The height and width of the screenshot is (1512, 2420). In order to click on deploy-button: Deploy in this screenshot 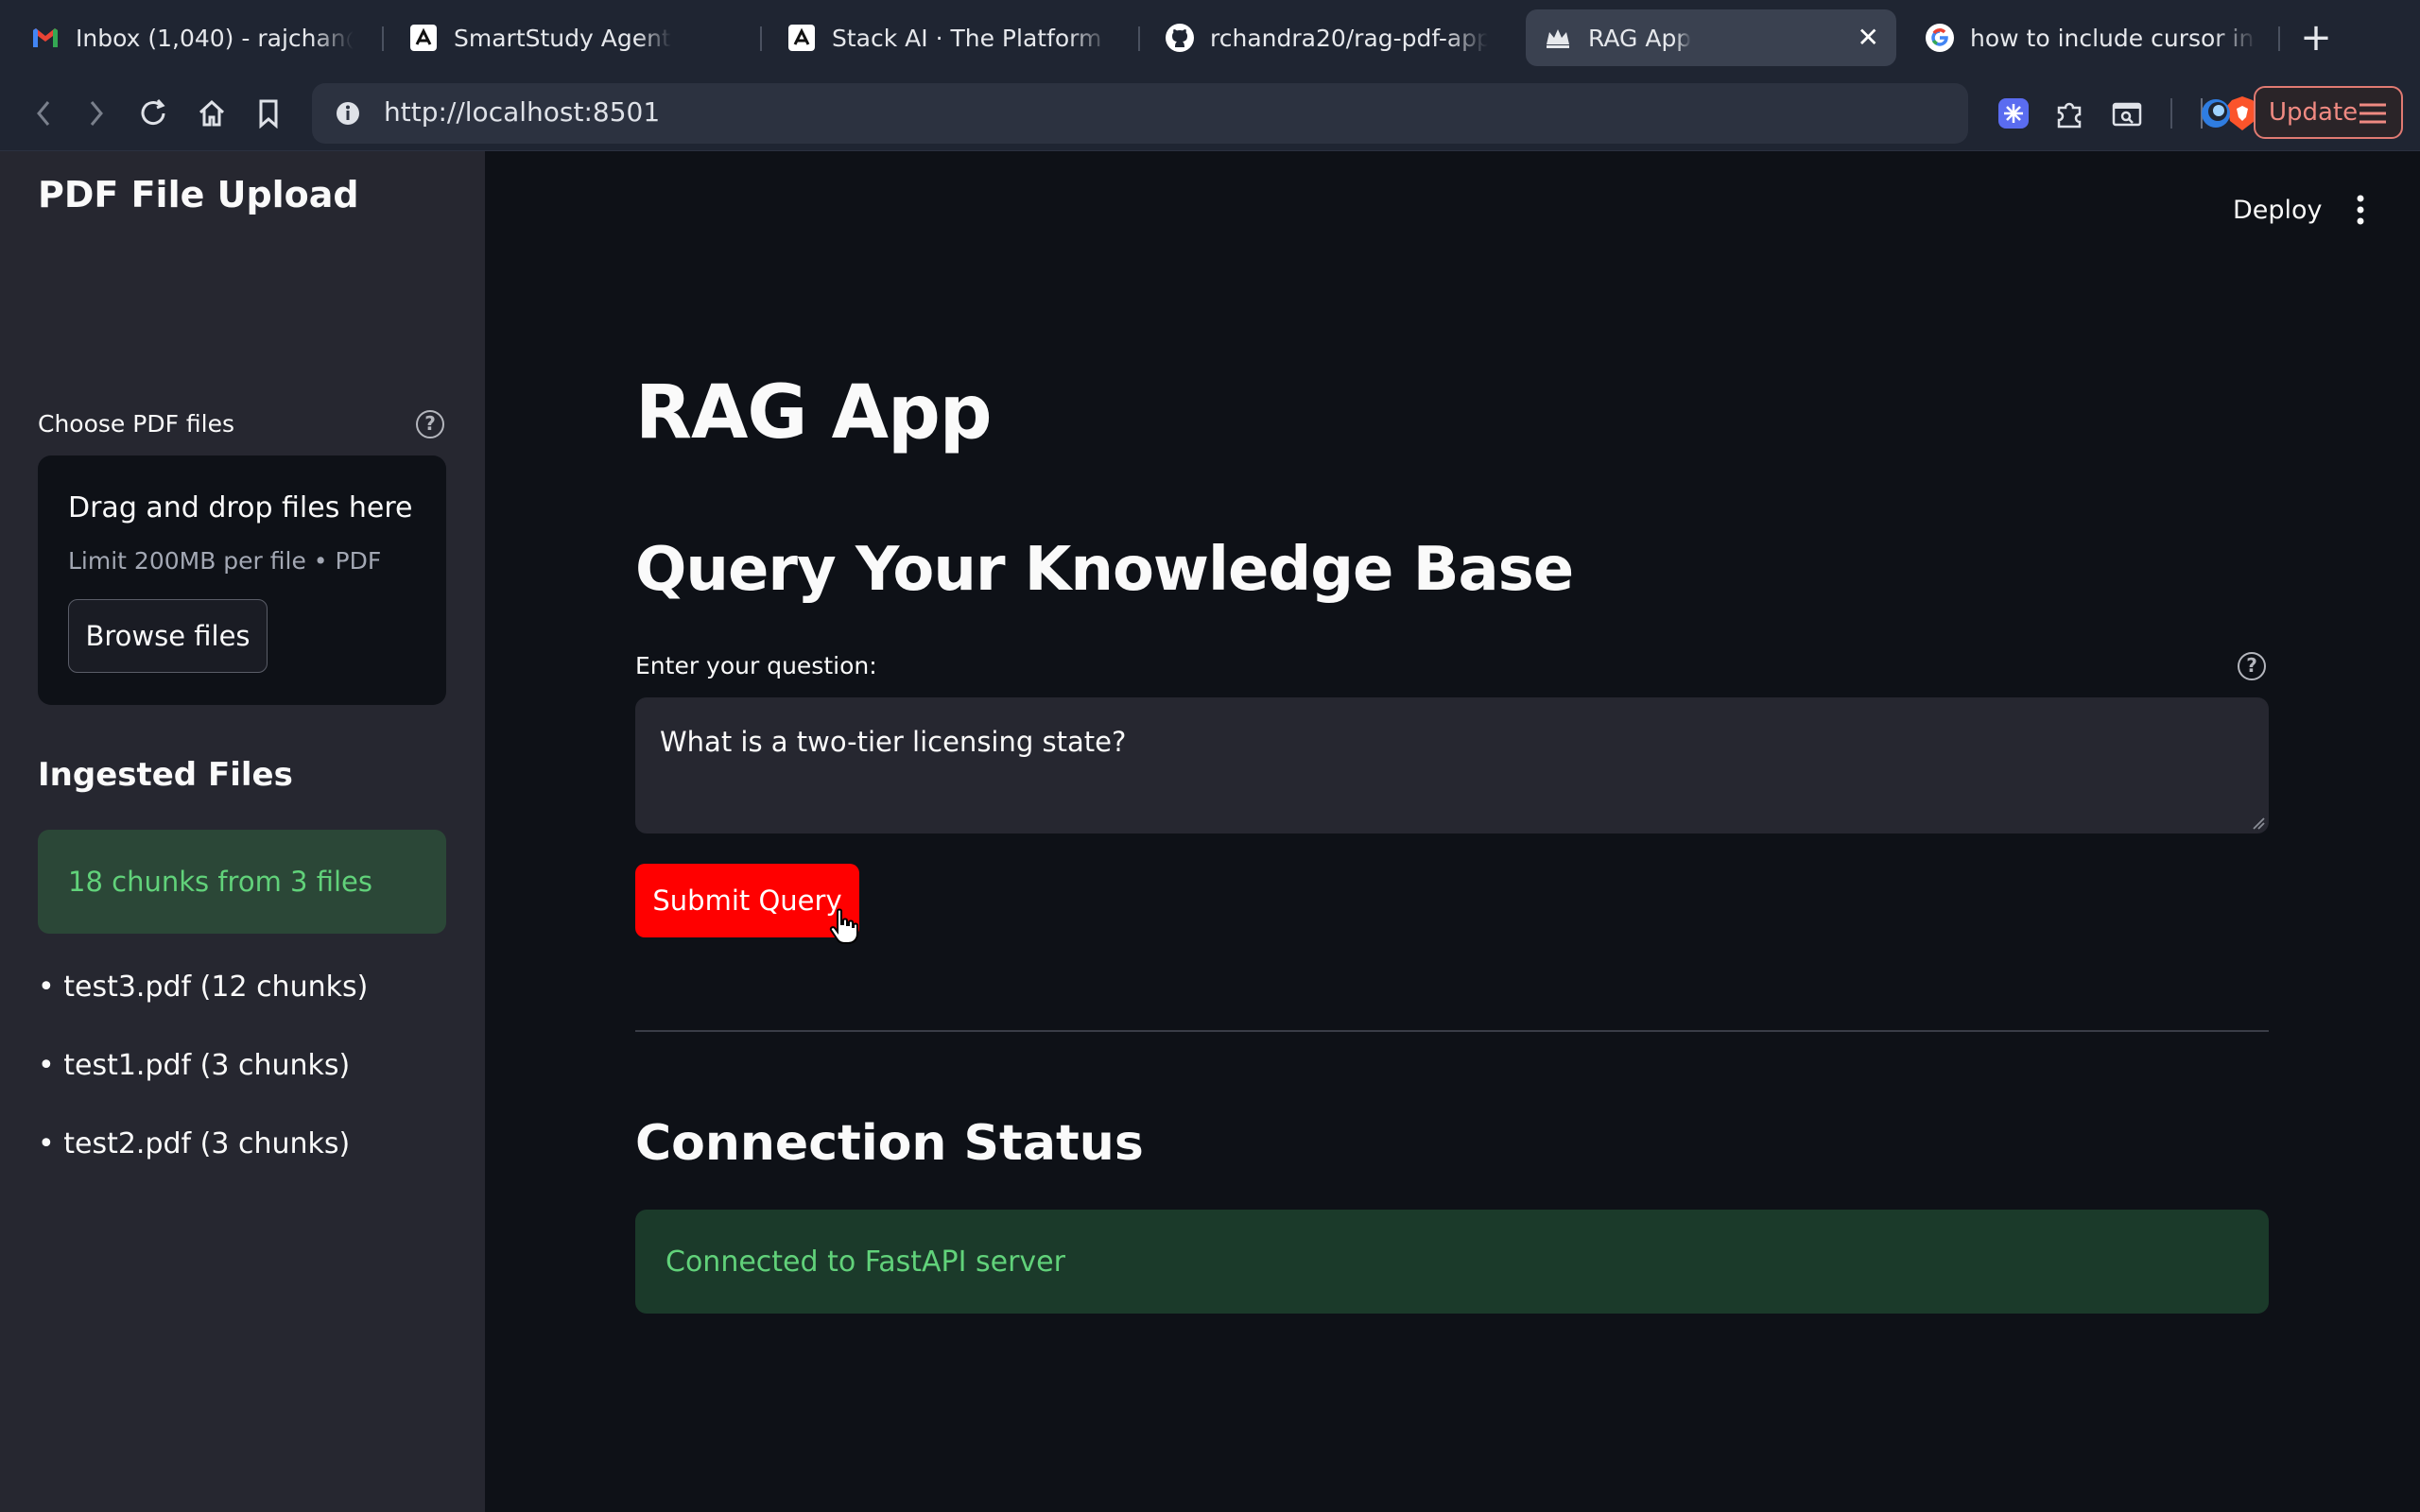, I will do `click(2278, 210)`.